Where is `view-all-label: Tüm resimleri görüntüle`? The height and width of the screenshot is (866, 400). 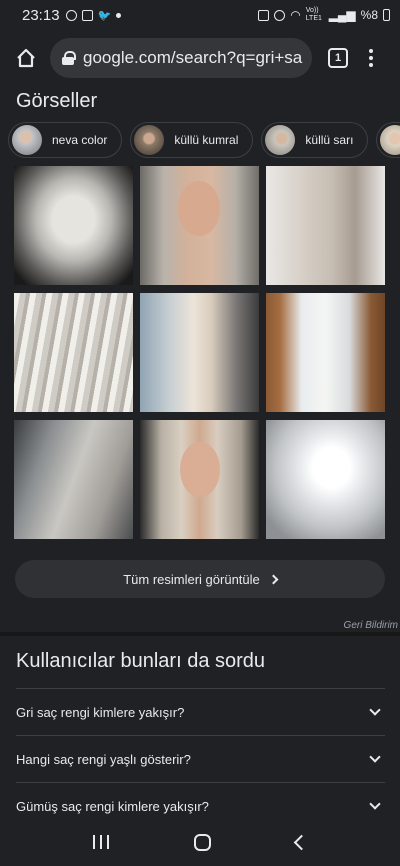
view-all-label: Tüm resimleri görüntüle is located at coordinates (191, 579).